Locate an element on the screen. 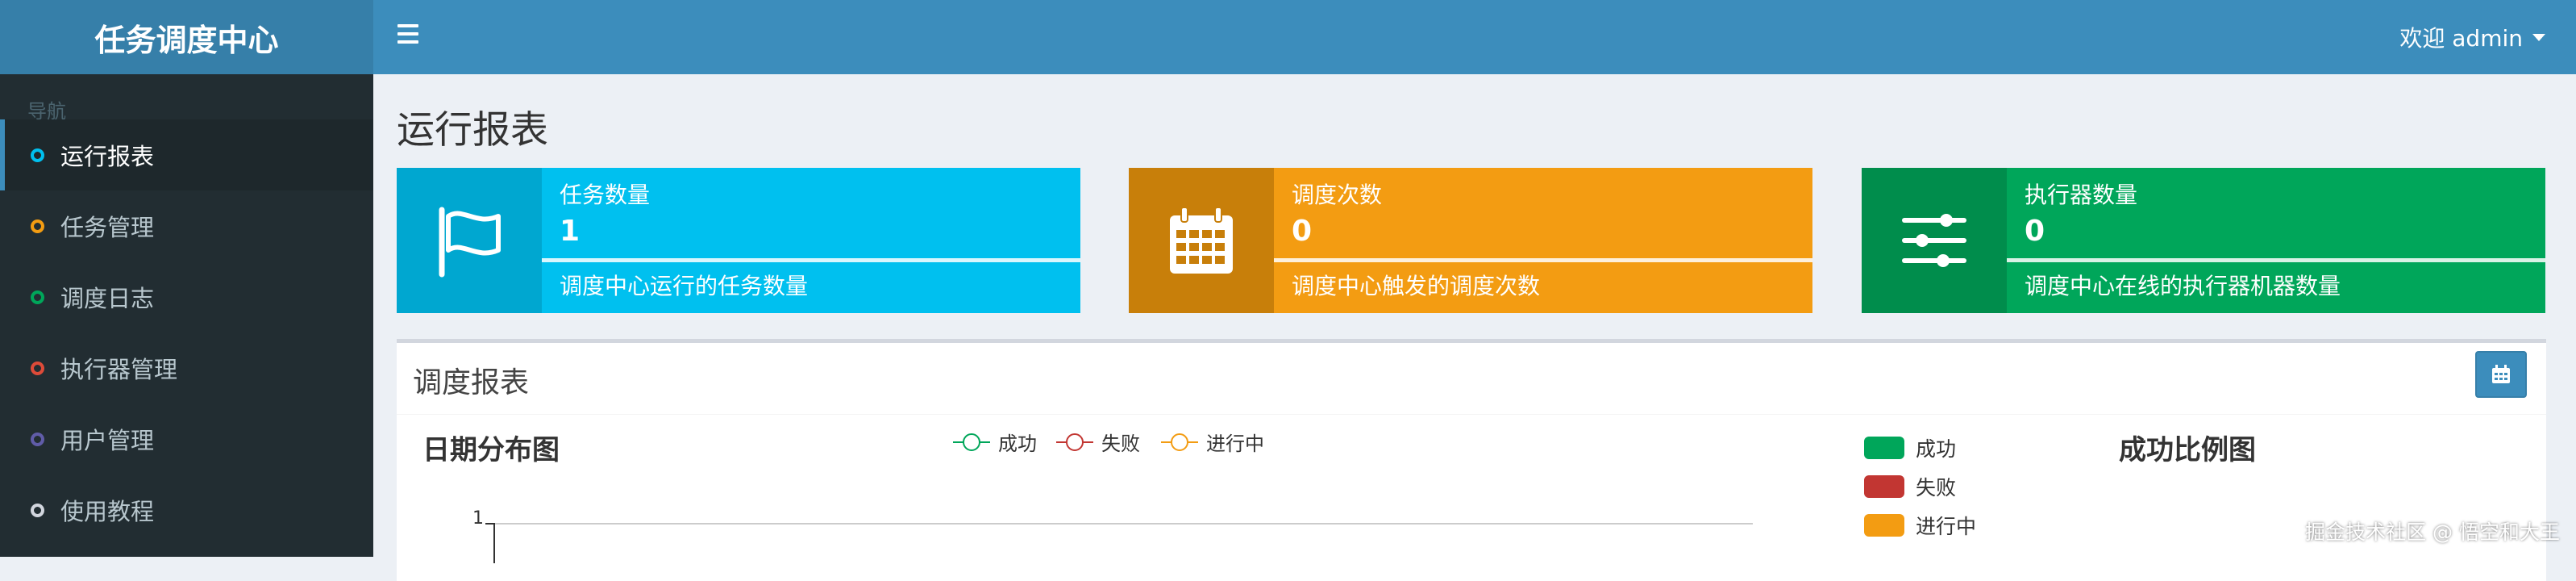 The image size is (2576, 581). info-box-label: 任务数量 is located at coordinates (605, 195).